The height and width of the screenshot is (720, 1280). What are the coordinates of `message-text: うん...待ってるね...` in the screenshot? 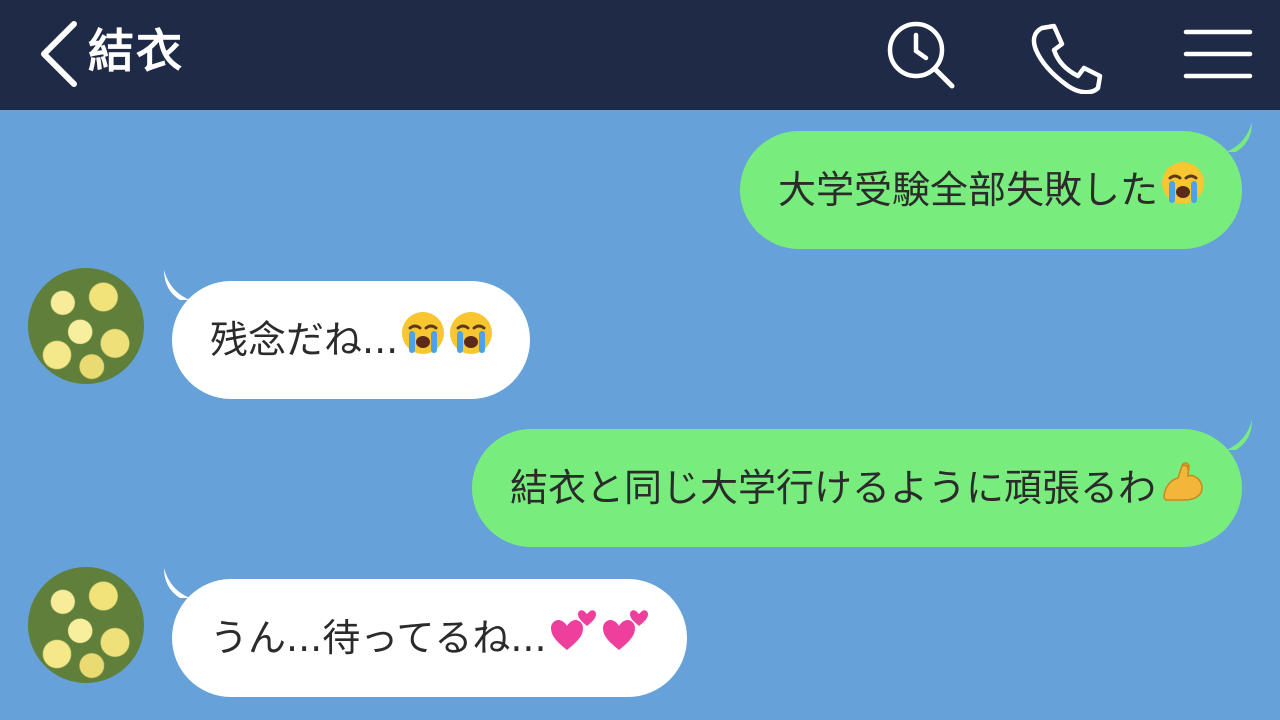 It's located at (378, 638).